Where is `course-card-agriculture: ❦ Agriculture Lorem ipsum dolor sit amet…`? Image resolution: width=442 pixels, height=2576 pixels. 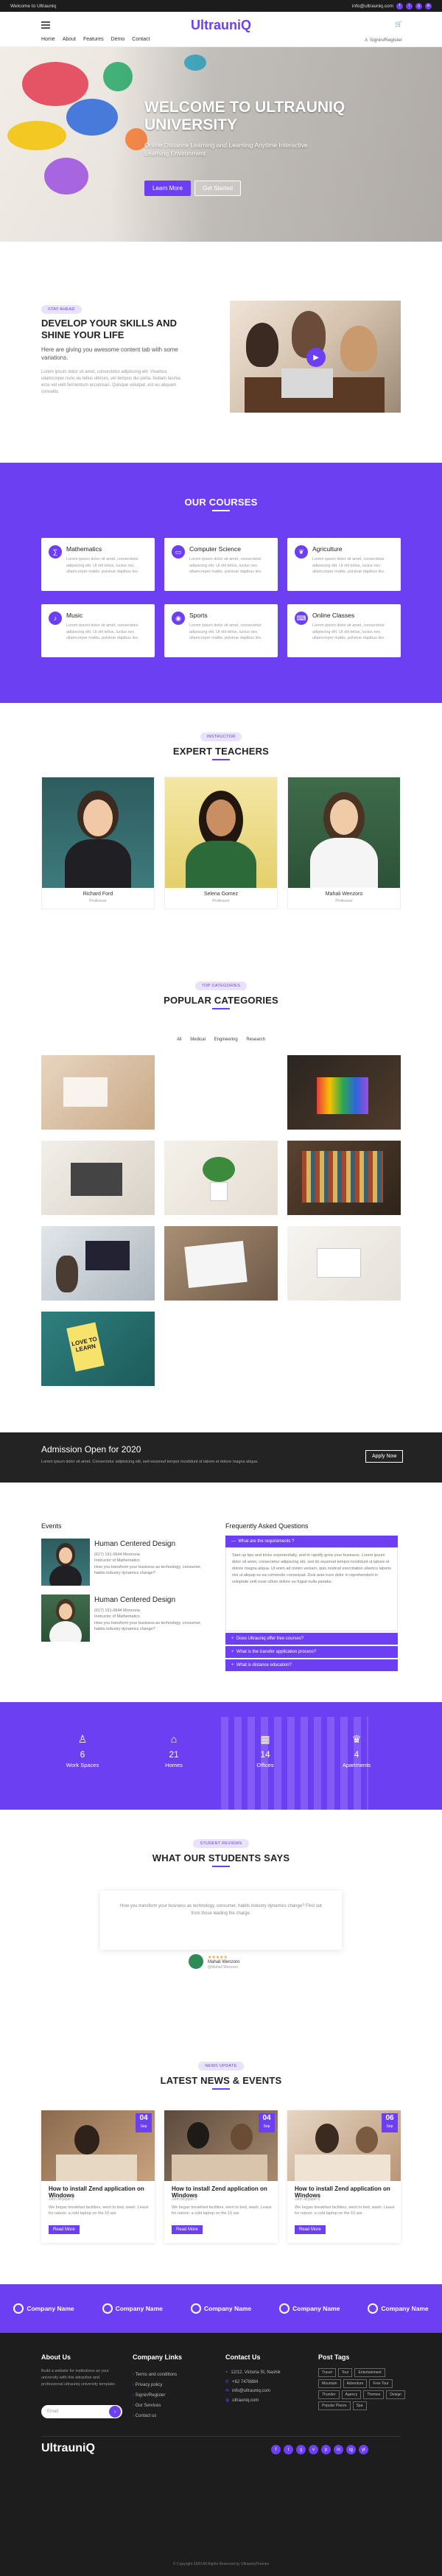 course-card-agriculture: ❦ Agriculture Lorem ipsum dolor sit amet… is located at coordinates (344, 564).